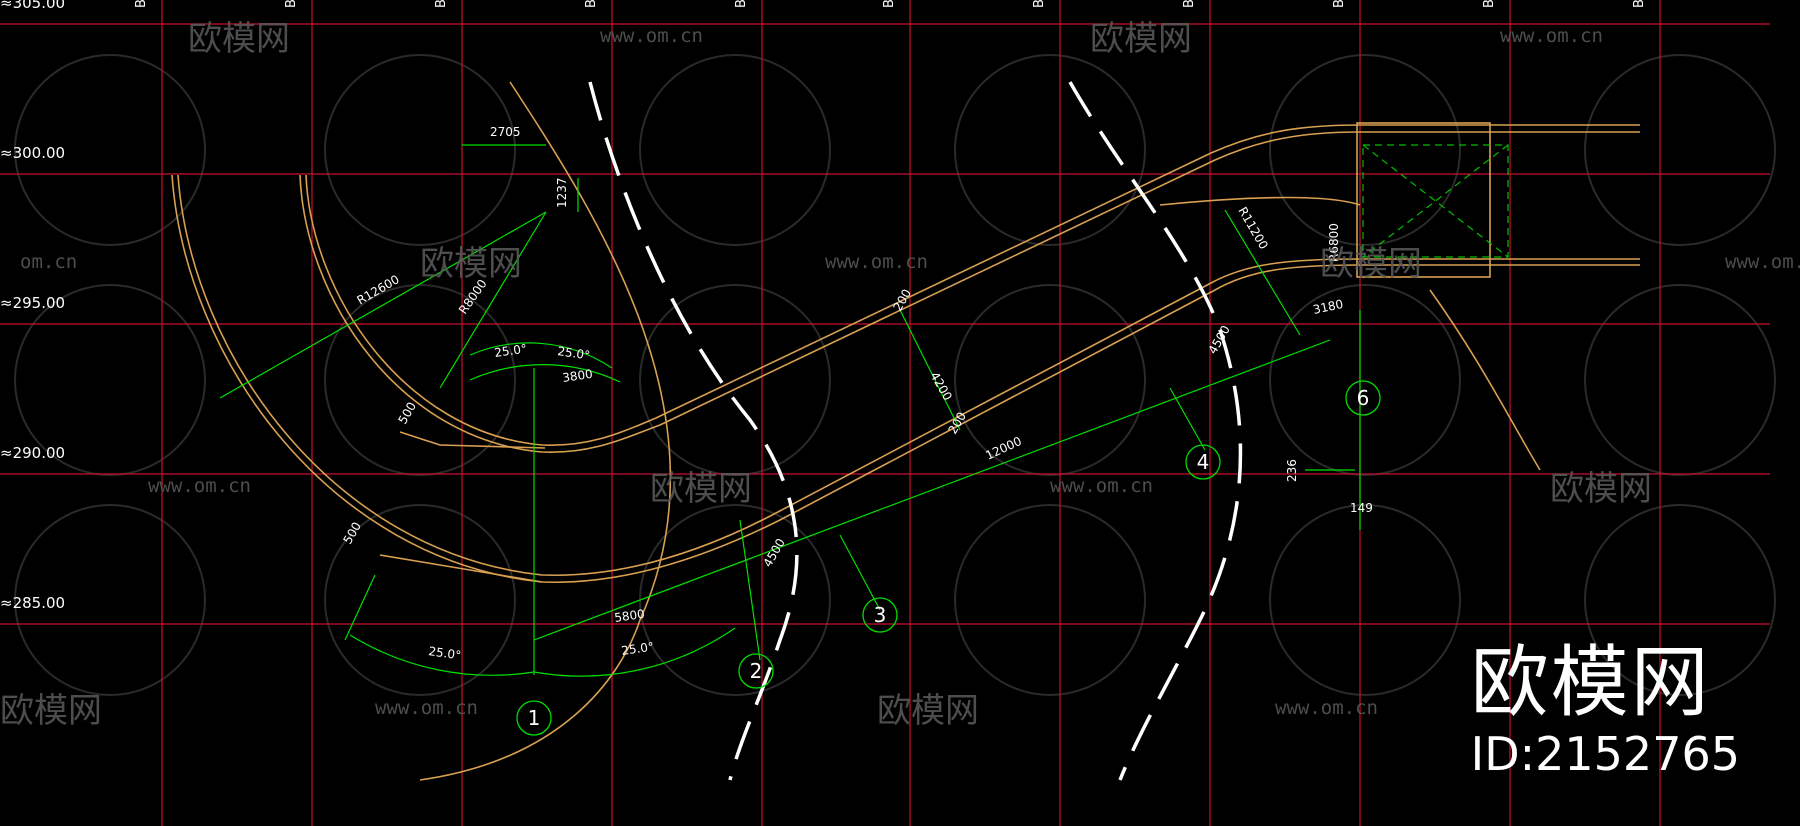 The image size is (1800, 826). I want to click on watermark-badge-brand: 欧模网, so click(1590, 683).